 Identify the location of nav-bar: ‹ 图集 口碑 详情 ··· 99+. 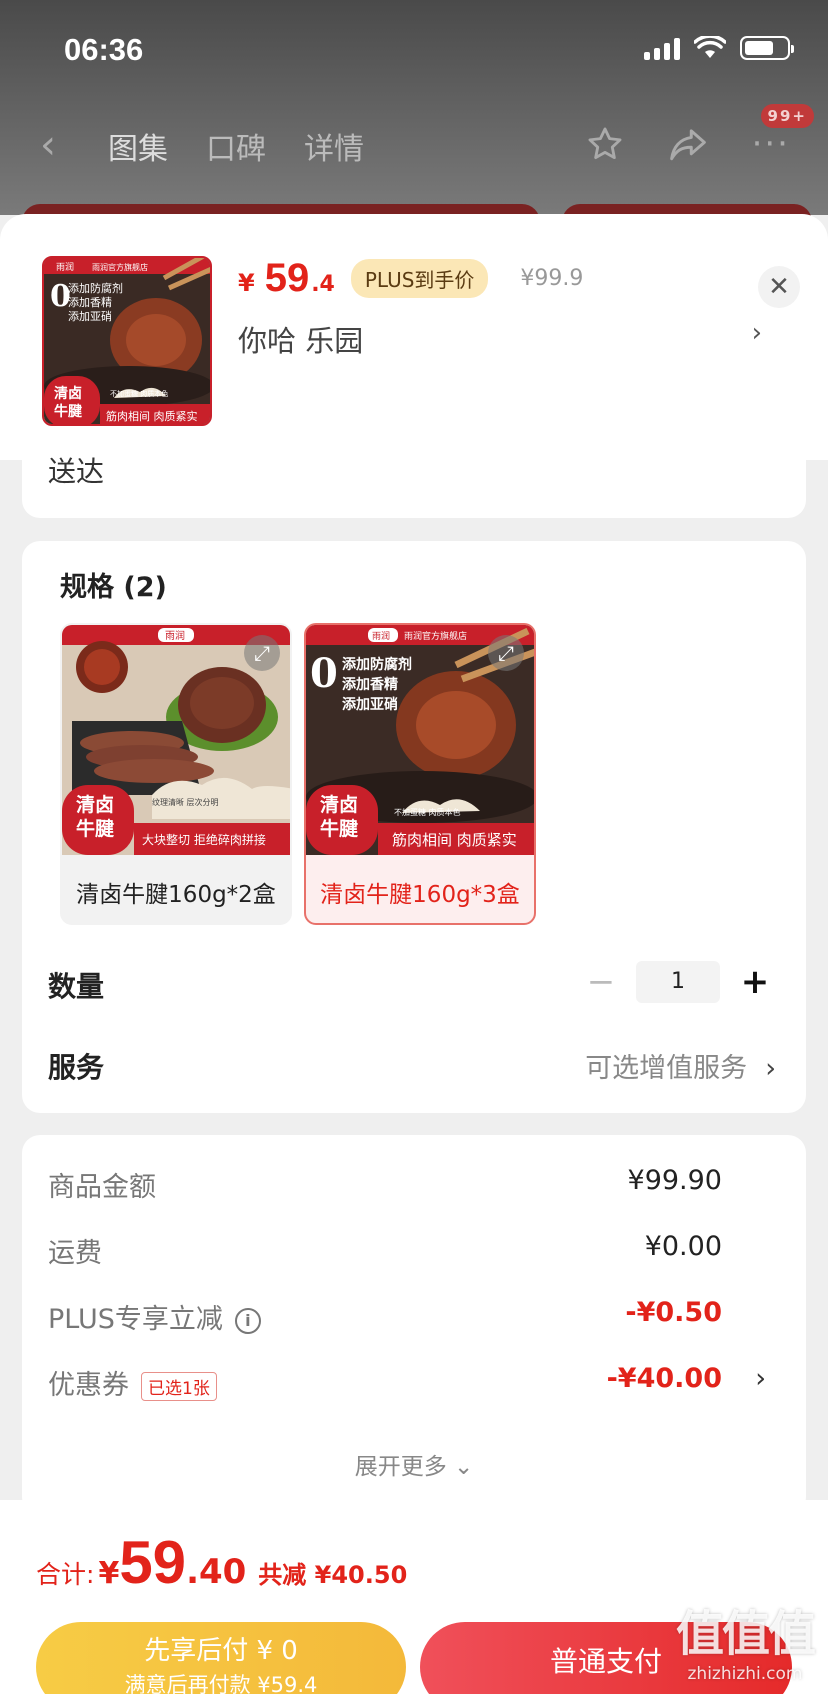
(414, 142).